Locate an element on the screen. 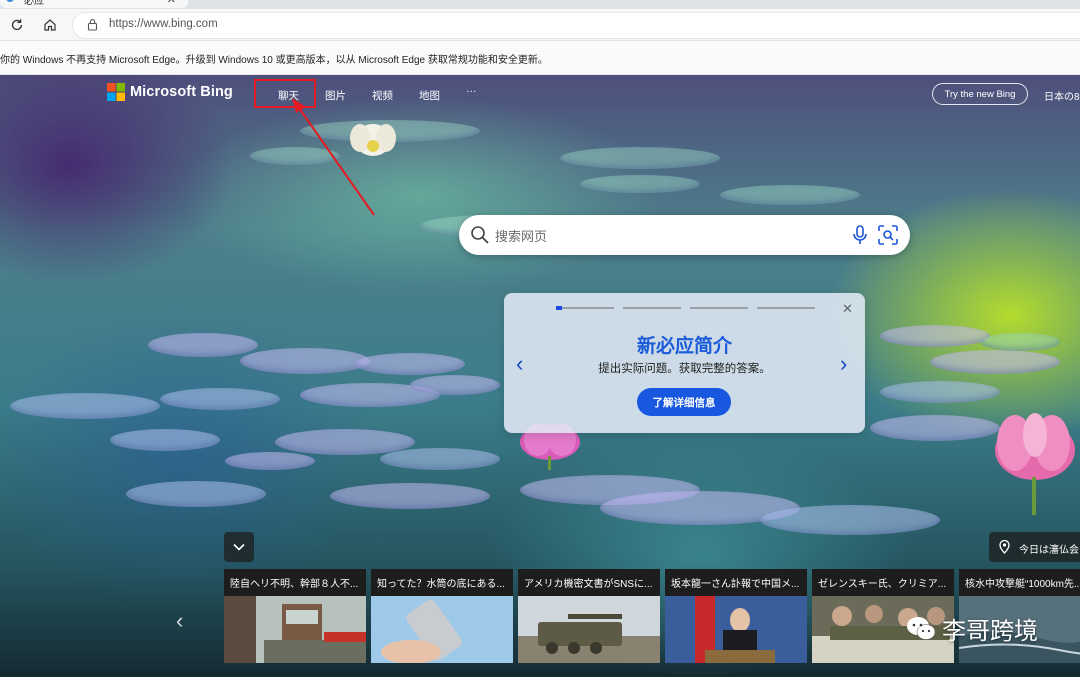 The height and width of the screenshot is (677, 1080). nav-videos: 视频 is located at coordinates (382, 95).